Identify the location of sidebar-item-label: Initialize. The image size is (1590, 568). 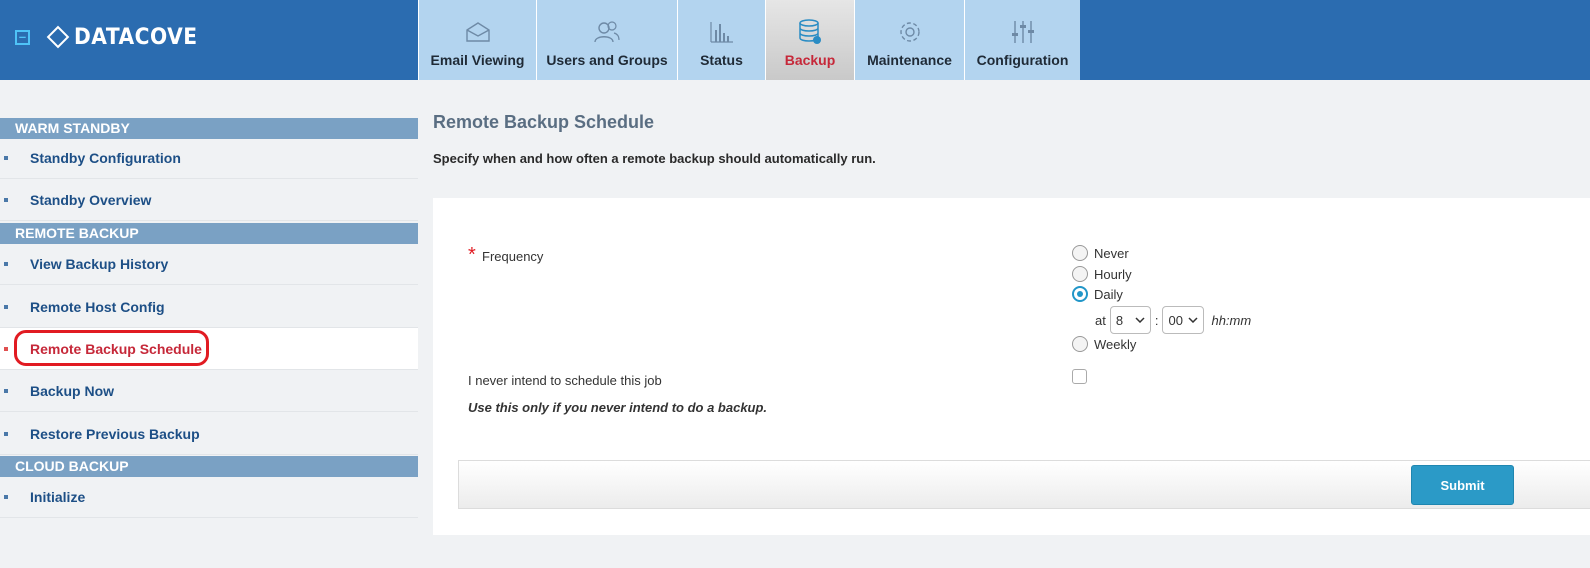
(58, 496).